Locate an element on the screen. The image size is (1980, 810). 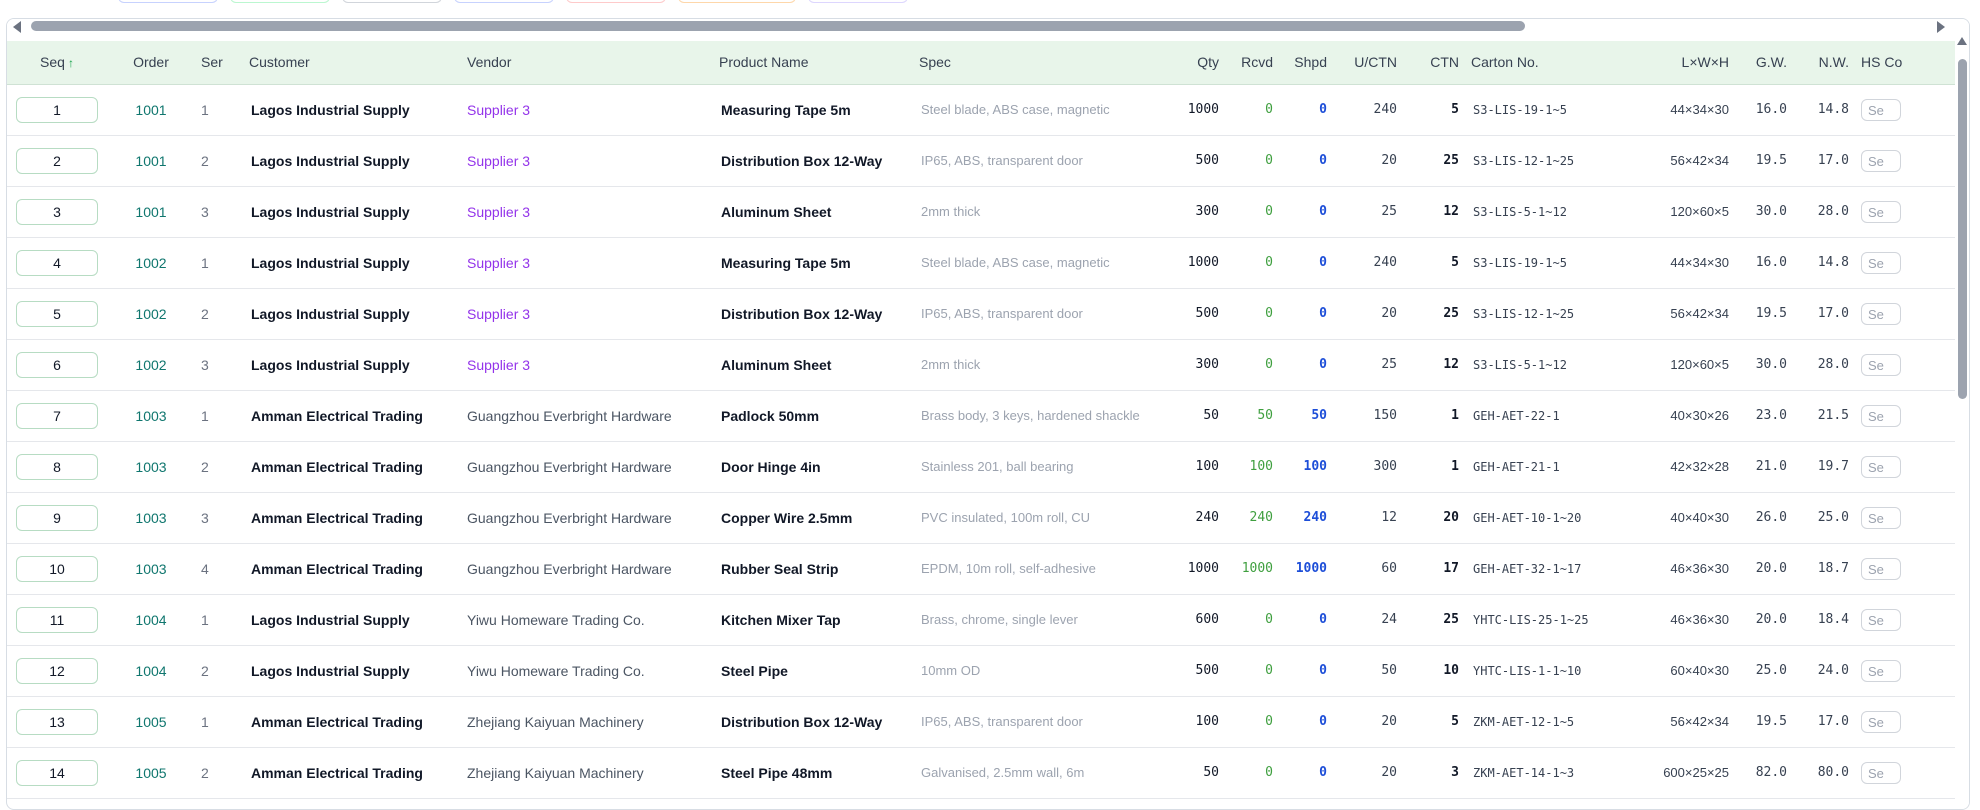
seq-input: 9 is located at coordinates (57, 517).